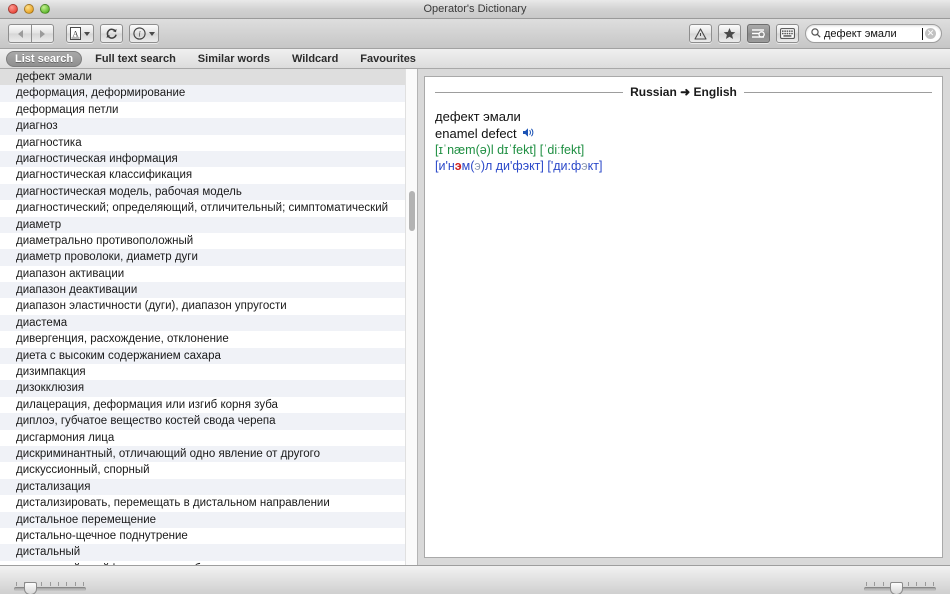  I want to click on star-icon, so click(729, 33).